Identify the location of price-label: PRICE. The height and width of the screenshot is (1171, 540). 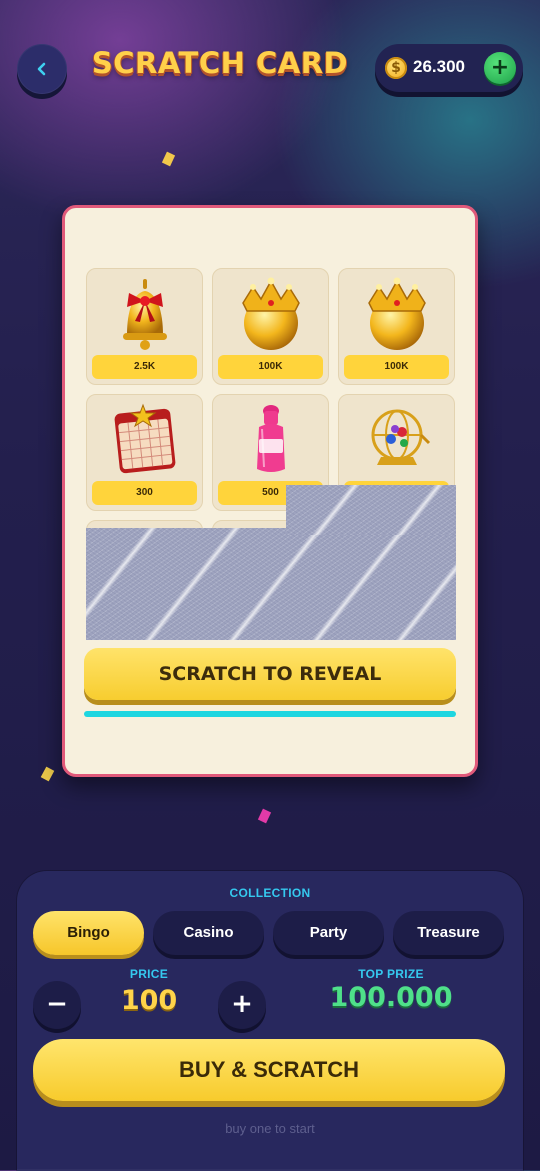
(149, 974).